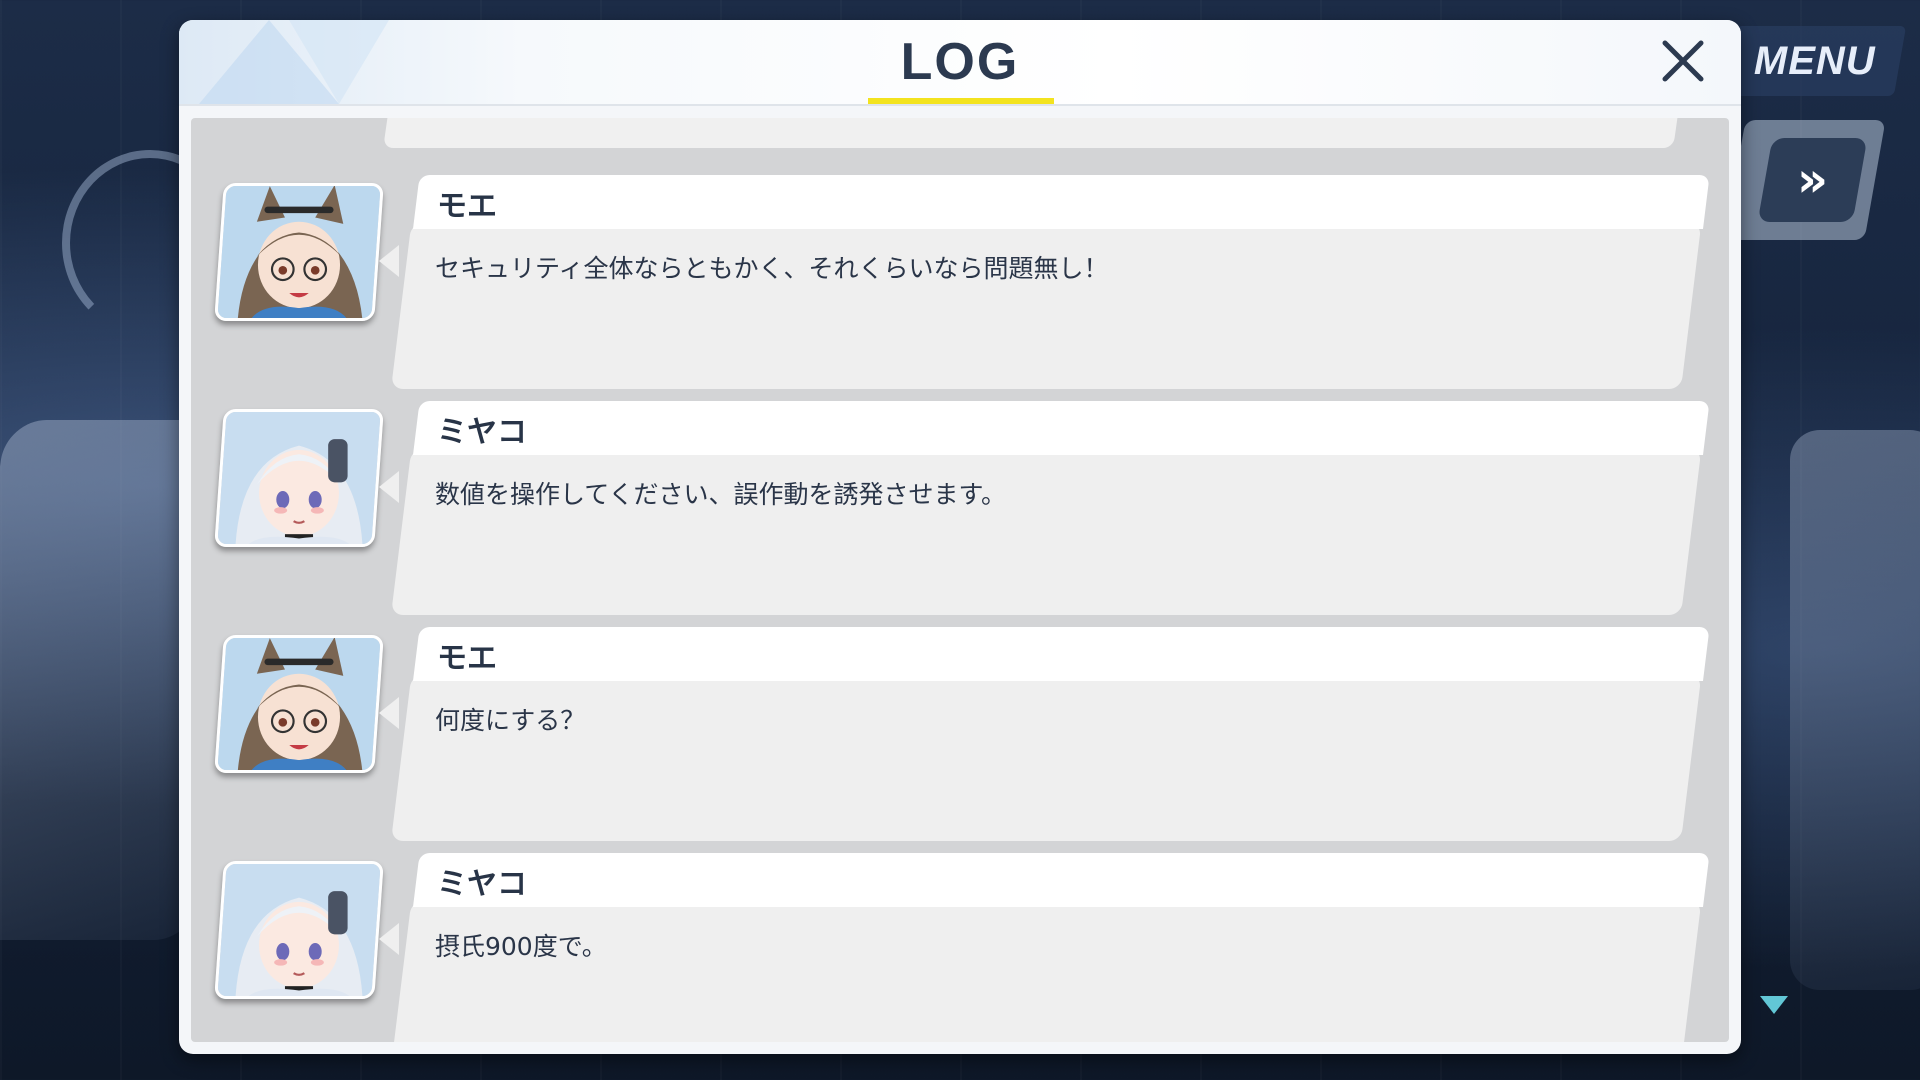 Image resolution: width=1920 pixels, height=1080 pixels. What do you see at coordinates (521, 946) in the screenshot?
I see `dialogue-text: 摂氏900度で。` at bounding box center [521, 946].